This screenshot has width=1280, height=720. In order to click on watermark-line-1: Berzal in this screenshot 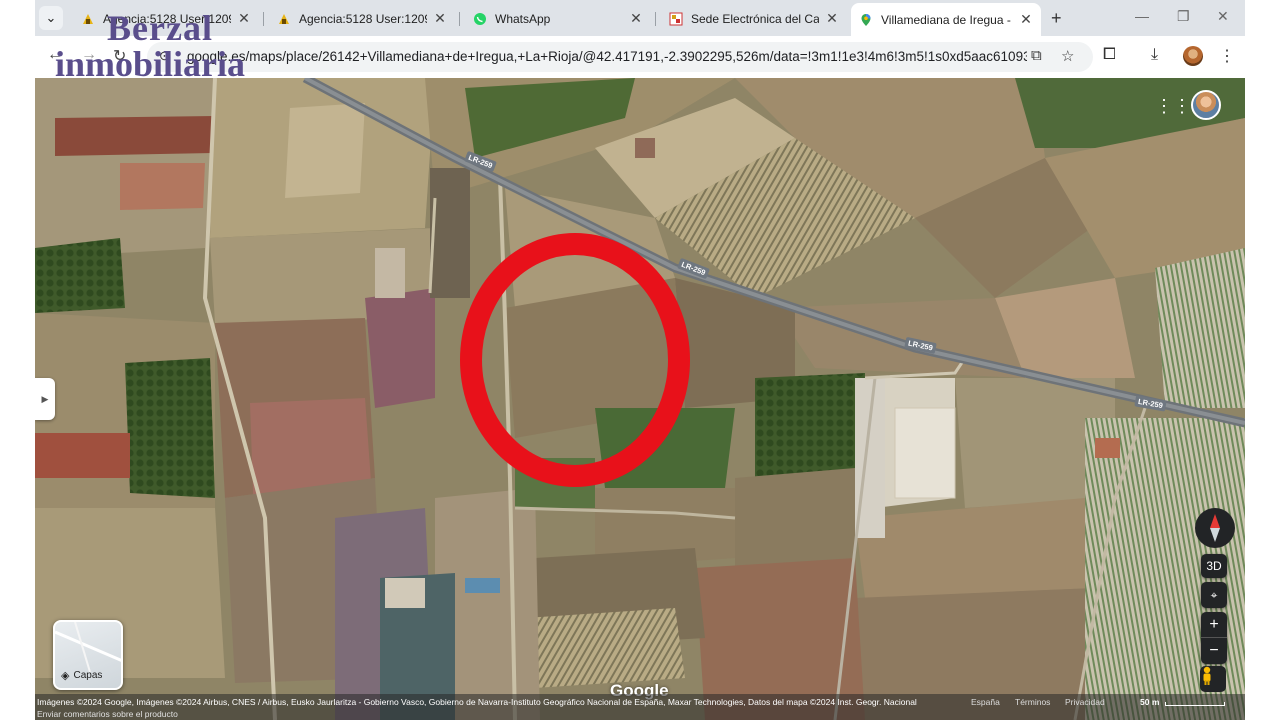, I will do `click(160, 28)`.